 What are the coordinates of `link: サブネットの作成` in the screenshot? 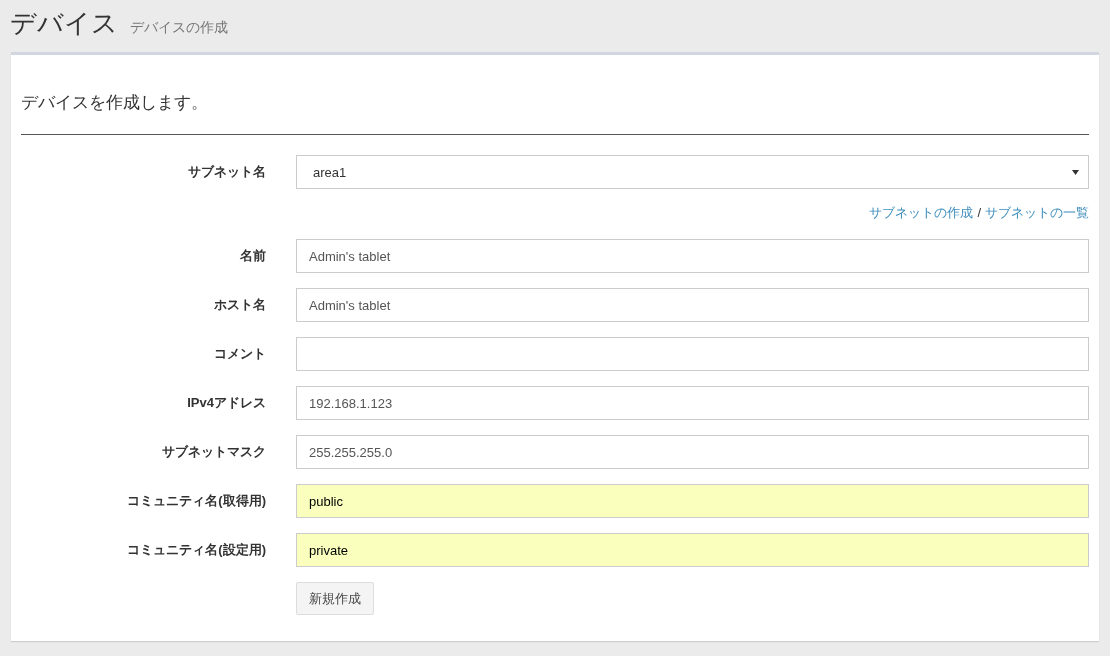 It's located at (921, 213).